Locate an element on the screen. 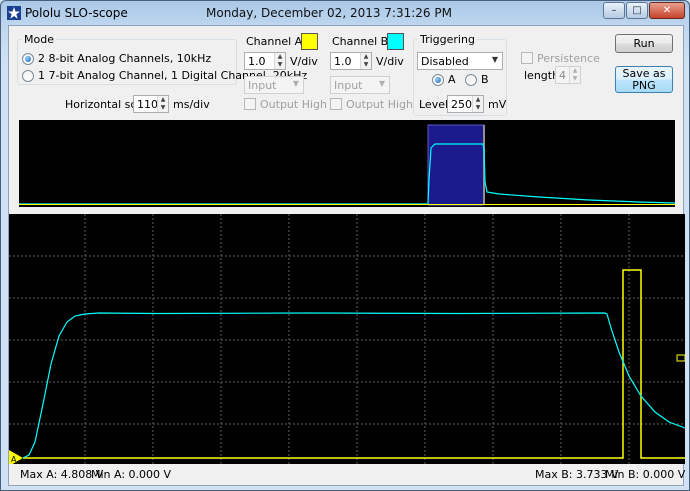  channel-b-label: Channel B is located at coordinates (360, 41).